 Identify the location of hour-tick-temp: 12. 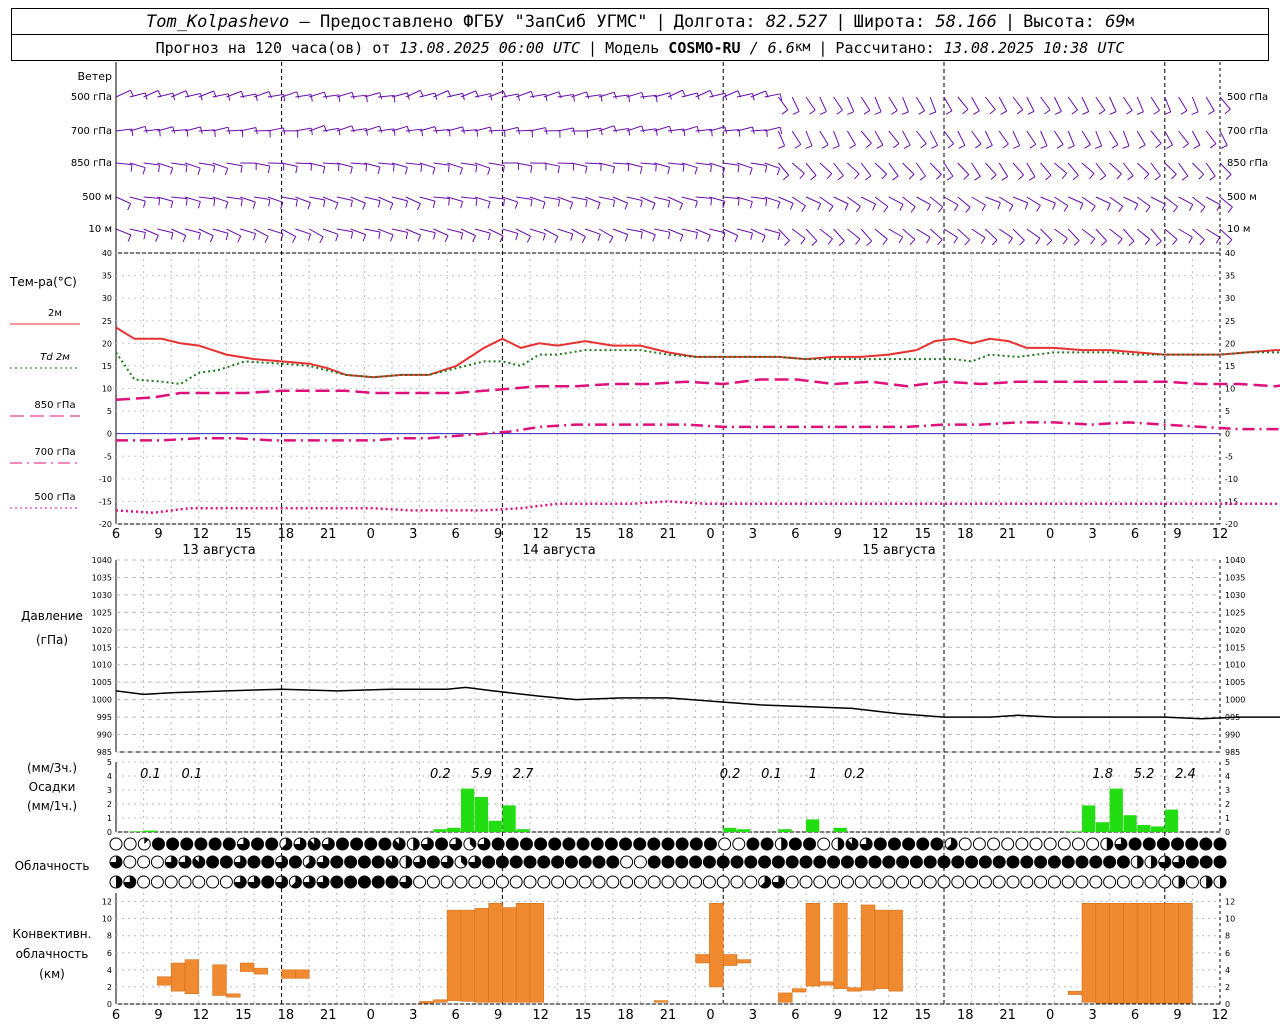
(880, 534).